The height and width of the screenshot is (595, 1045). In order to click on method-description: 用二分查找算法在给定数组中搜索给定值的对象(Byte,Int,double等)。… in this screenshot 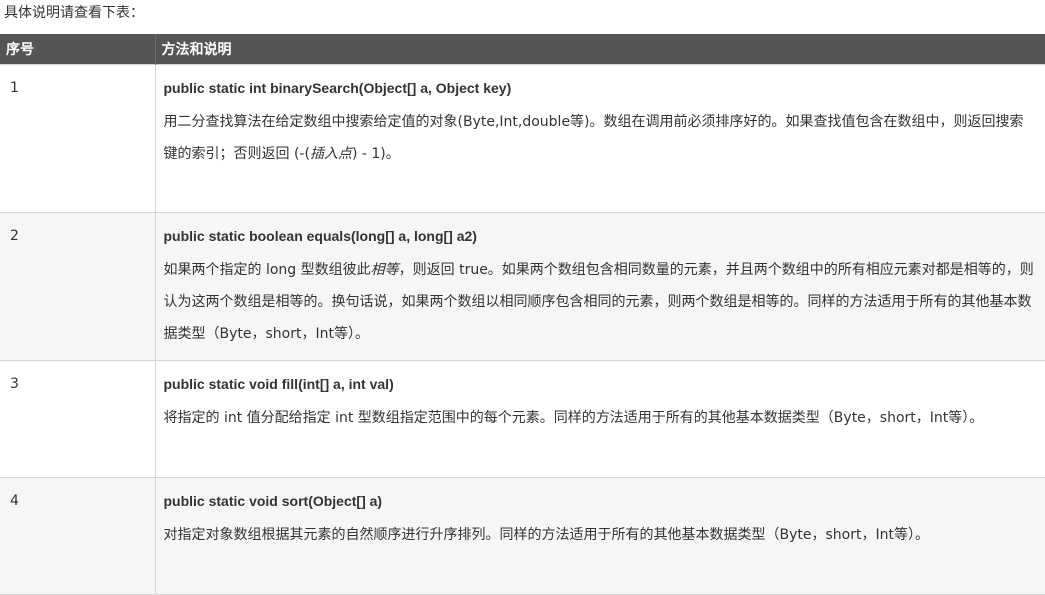, I will do `click(601, 138)`.